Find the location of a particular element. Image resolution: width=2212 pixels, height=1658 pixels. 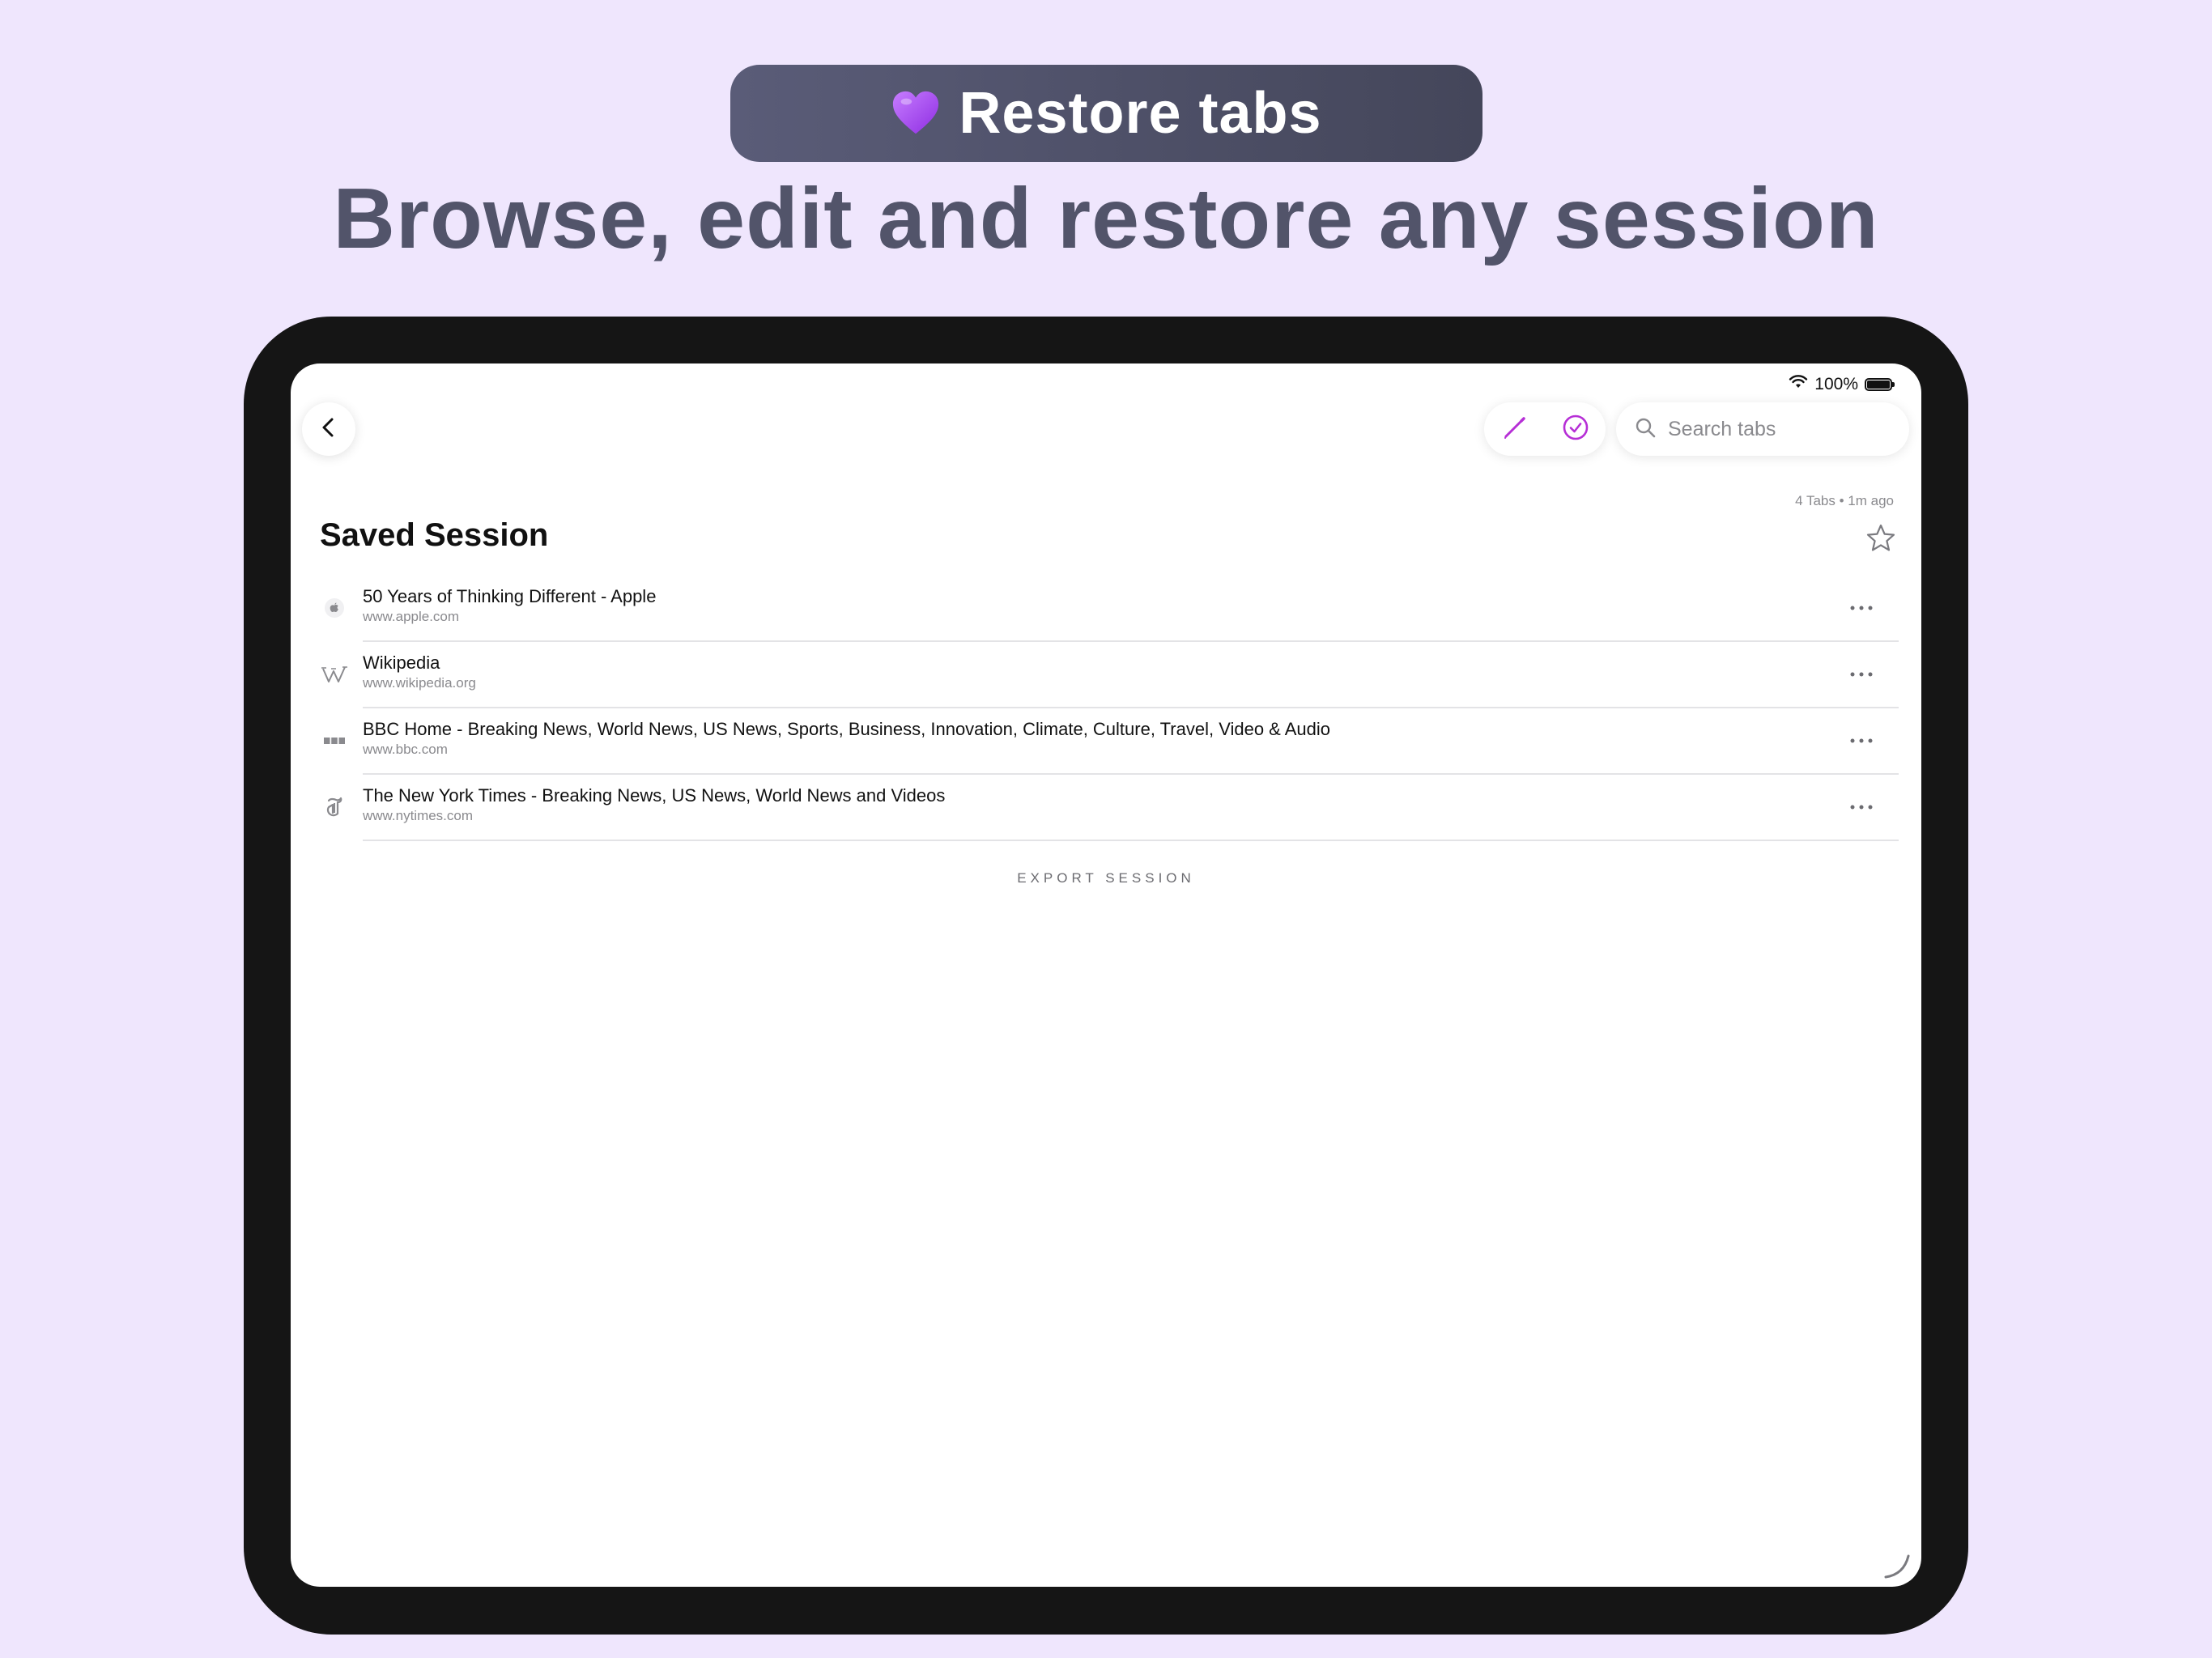

favorite-button is located at coordinates (1881, 538).